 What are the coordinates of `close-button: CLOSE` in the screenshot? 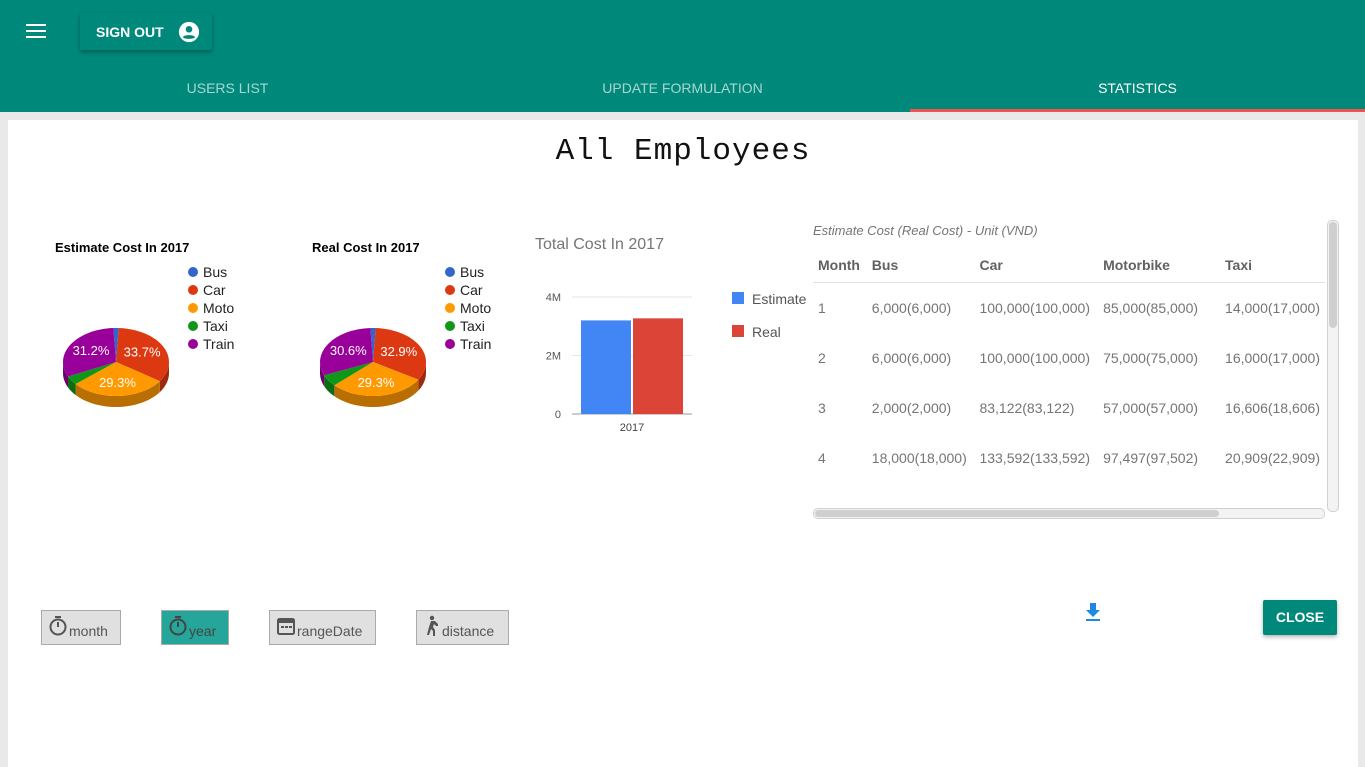 It's located at (1300, 617).